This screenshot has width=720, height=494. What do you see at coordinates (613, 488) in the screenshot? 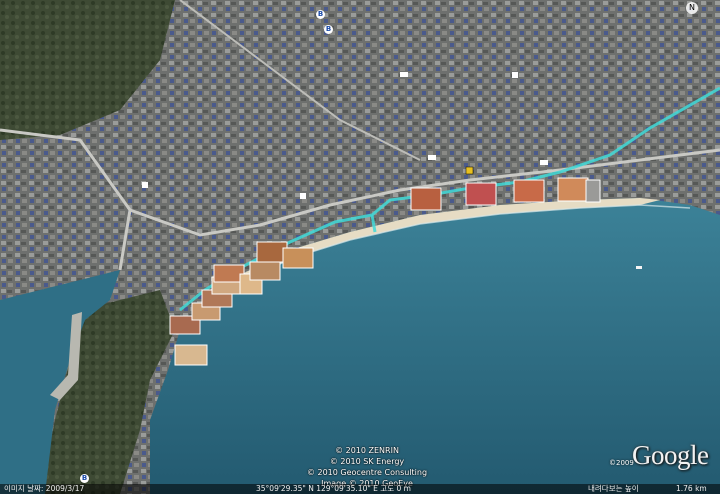
I see `stream-status: 내려다보는 높이` at bounding box center [613, 488].